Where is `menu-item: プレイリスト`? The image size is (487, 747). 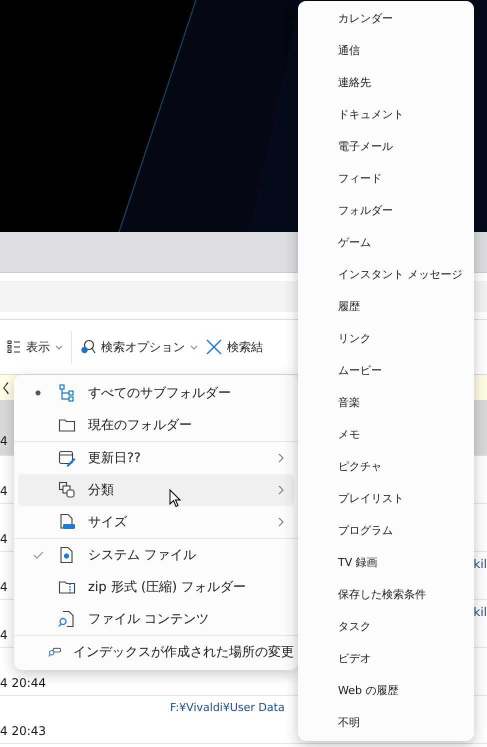 menu-item: プレイリスト is located at coordinates (386, 498).